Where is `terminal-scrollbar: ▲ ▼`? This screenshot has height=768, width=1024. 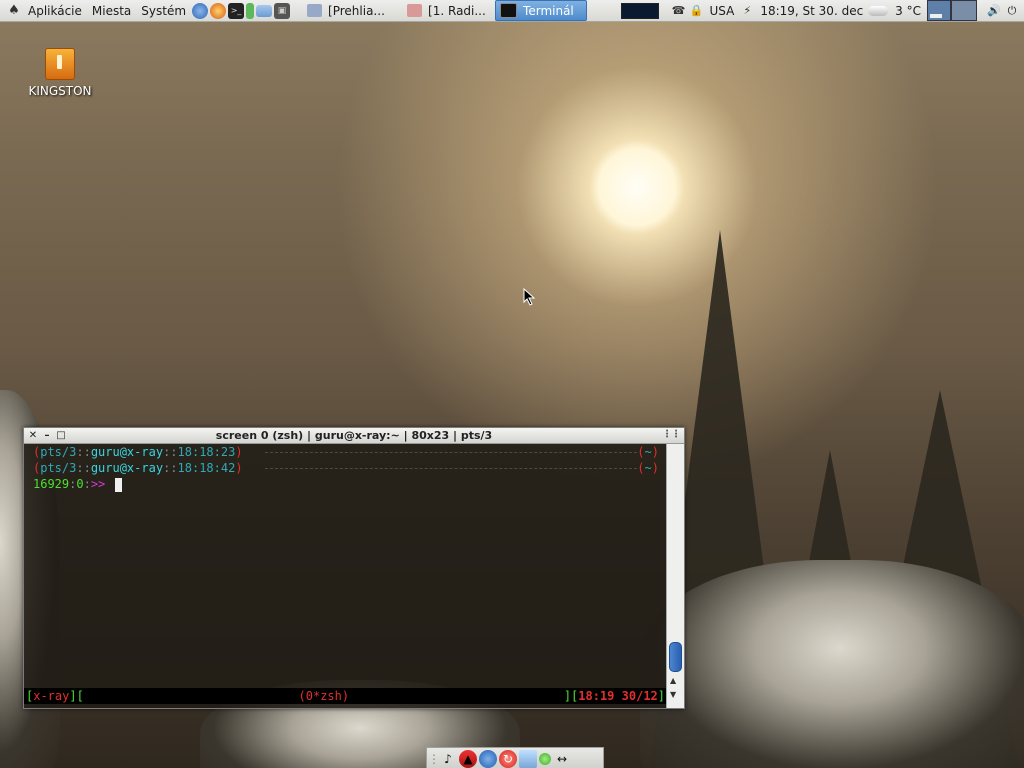
terminal-scrollbar: ▲ ▼ is located at coordinates (675, 576).